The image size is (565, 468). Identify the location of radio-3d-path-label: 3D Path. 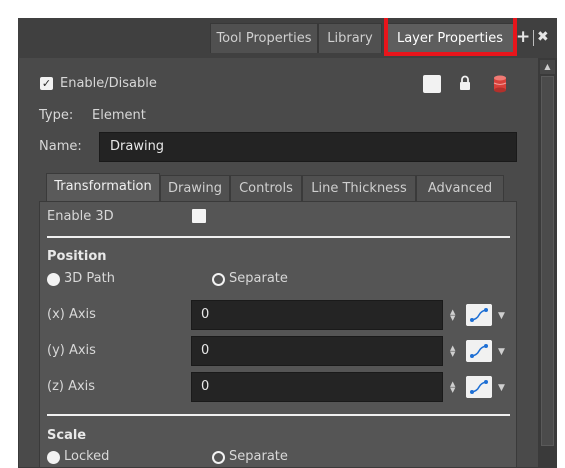
(89, 278).